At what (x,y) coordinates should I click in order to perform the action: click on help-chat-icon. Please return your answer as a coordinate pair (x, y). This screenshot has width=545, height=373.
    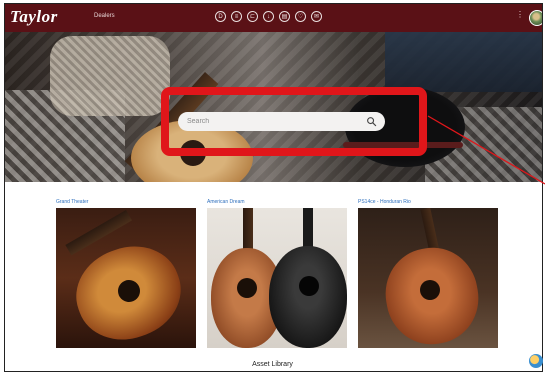
    Looking at the image, I should click on (536, 361).